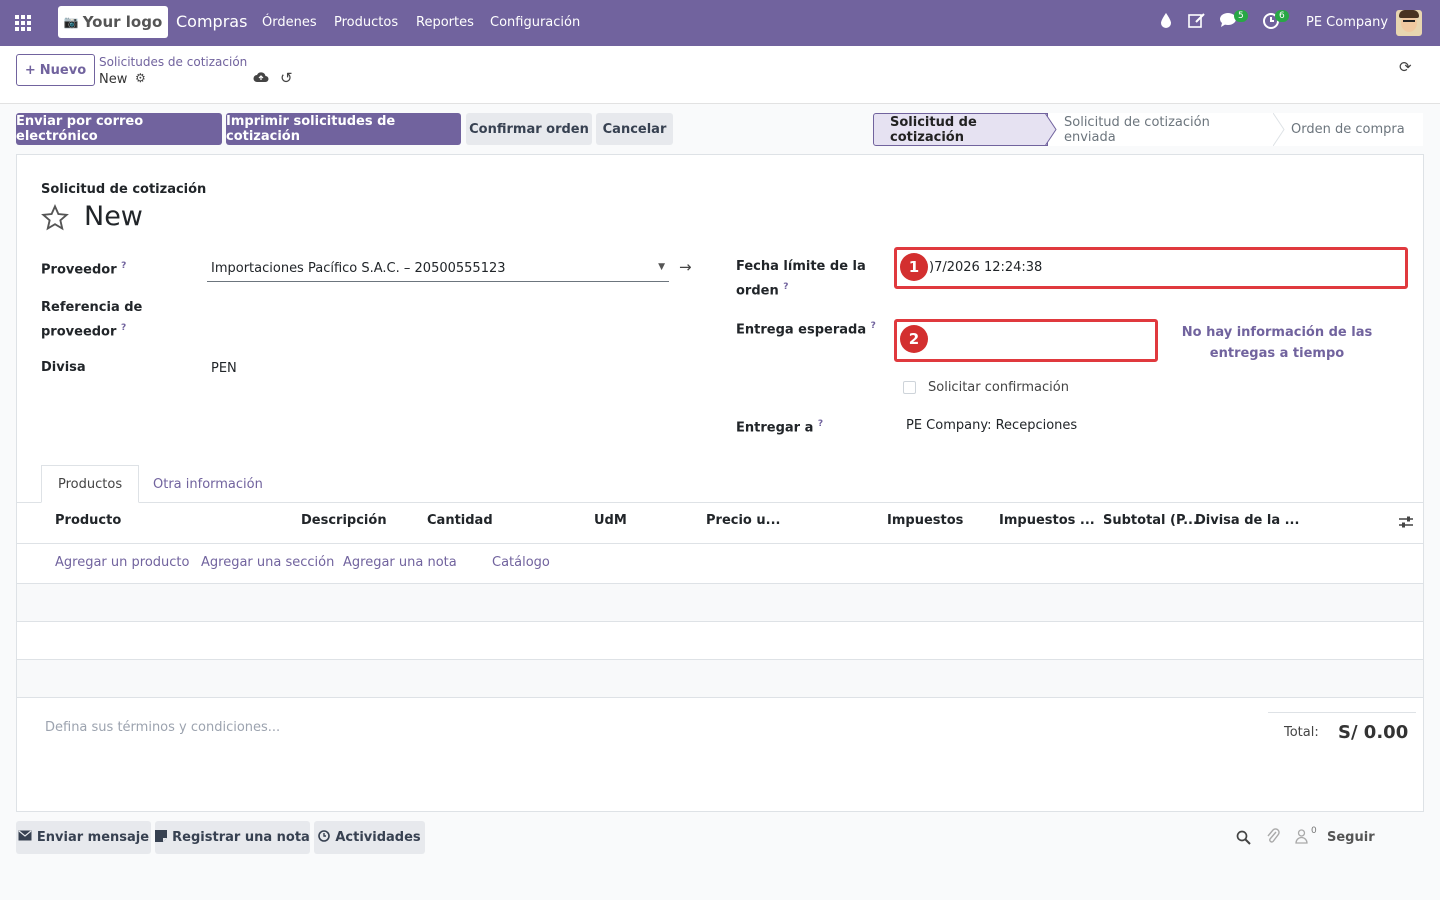 This screenshot has height=900, width=1440. Describe the element at coordinates (445, 22) in the screenshot. I see `menu-reportes: Reportes` at that location.